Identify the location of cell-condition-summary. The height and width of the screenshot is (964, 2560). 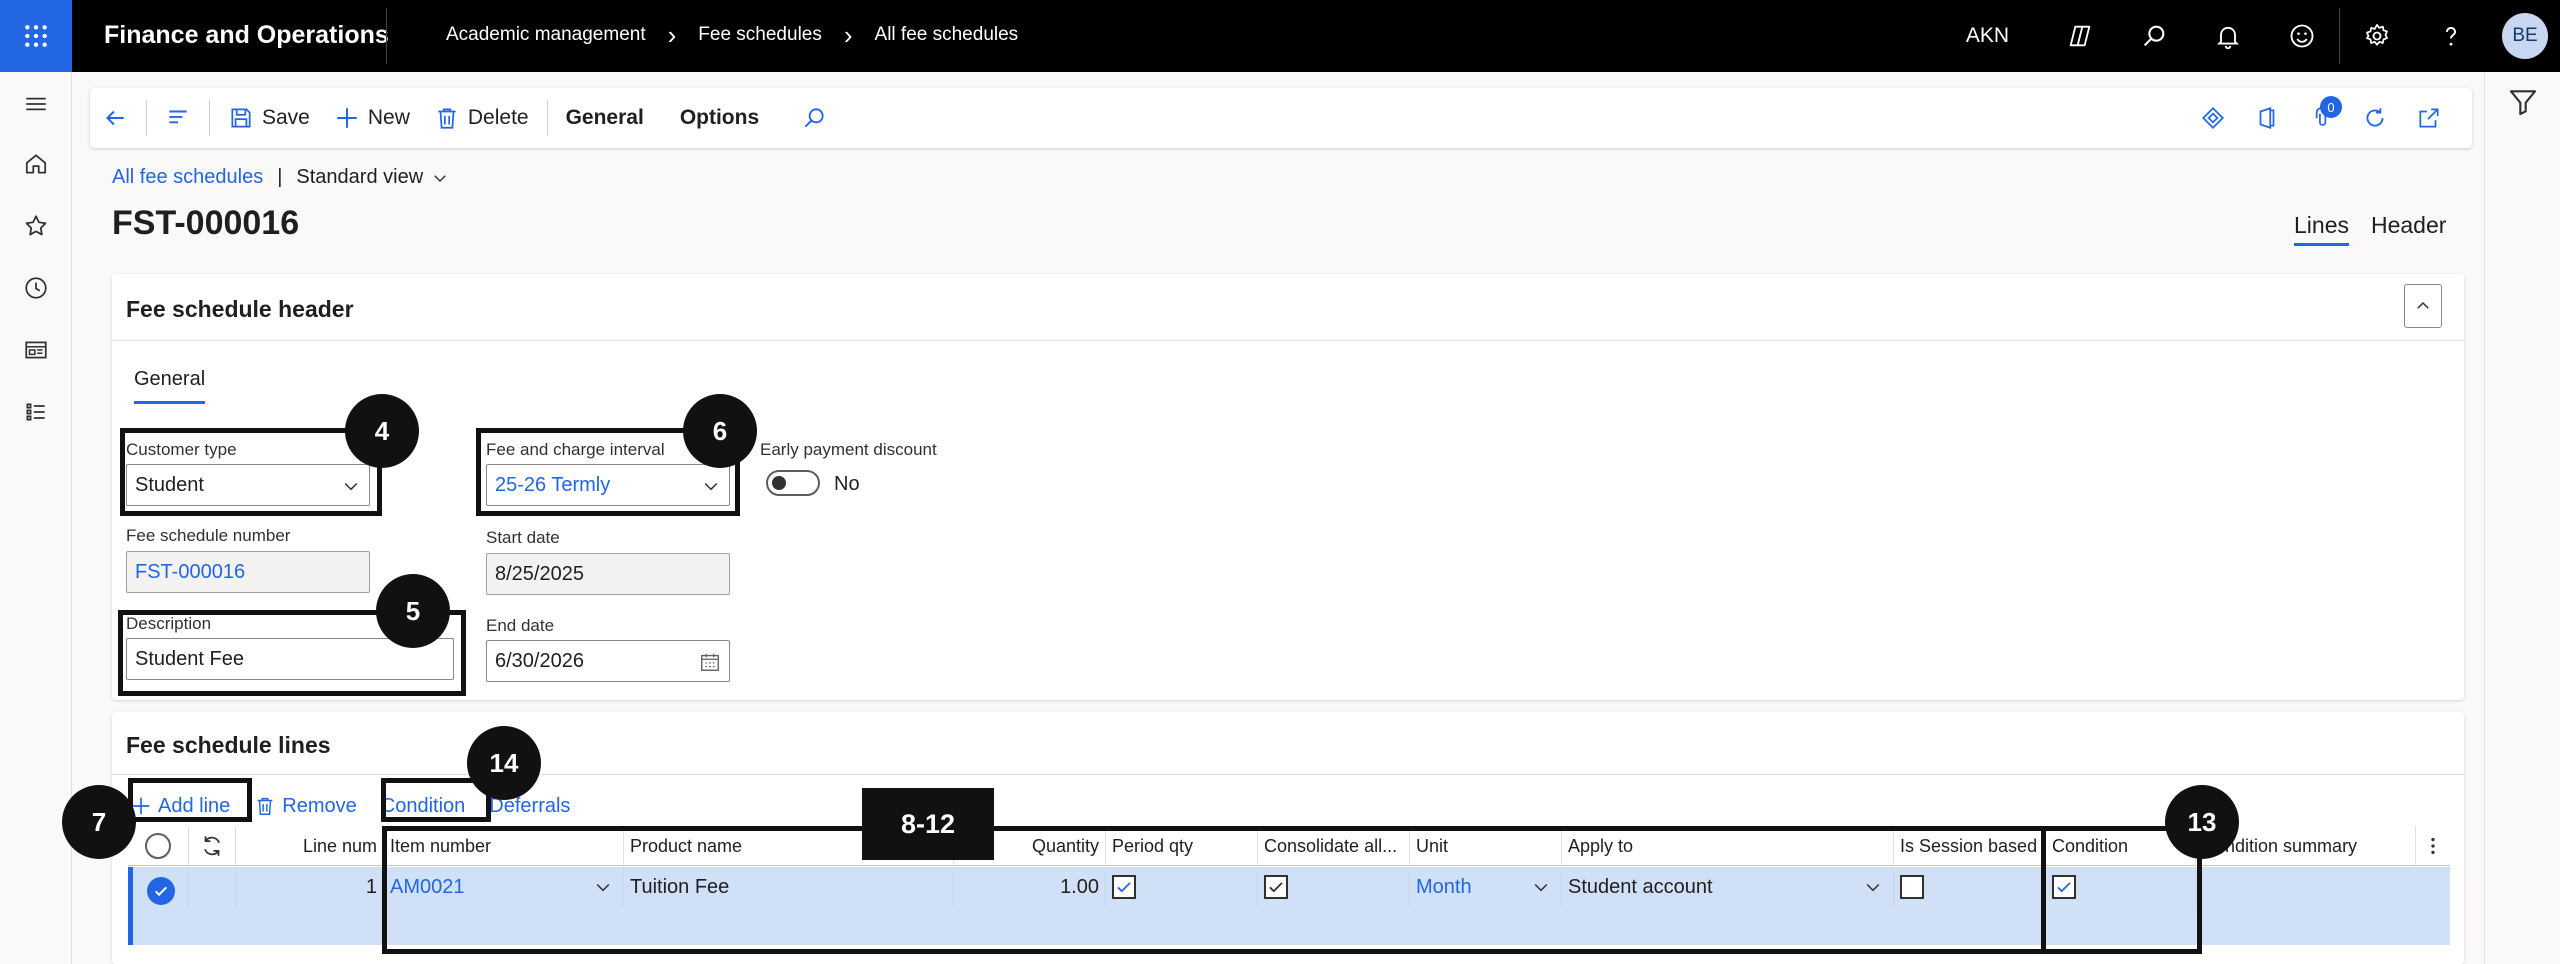
(2322, 887).